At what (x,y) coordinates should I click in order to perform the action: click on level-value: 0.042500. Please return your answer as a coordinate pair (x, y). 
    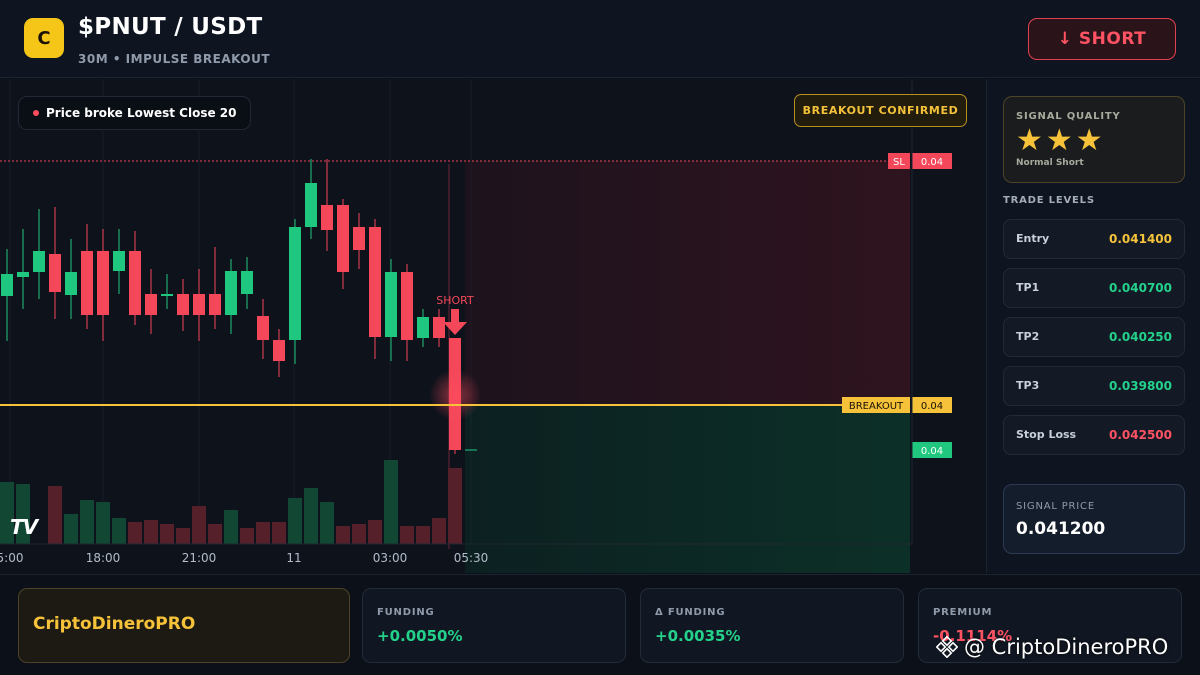
    Looking at the image, I should click on (1140, 435).